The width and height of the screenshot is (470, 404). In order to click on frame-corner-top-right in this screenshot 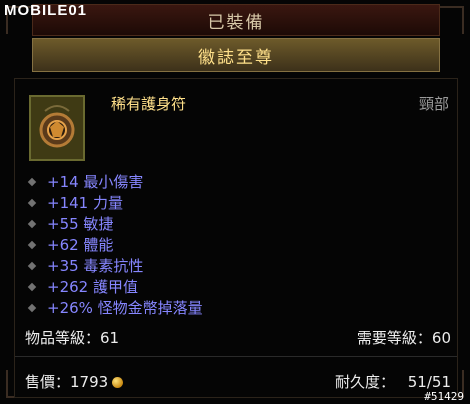, I will do `click(450, 20)`.